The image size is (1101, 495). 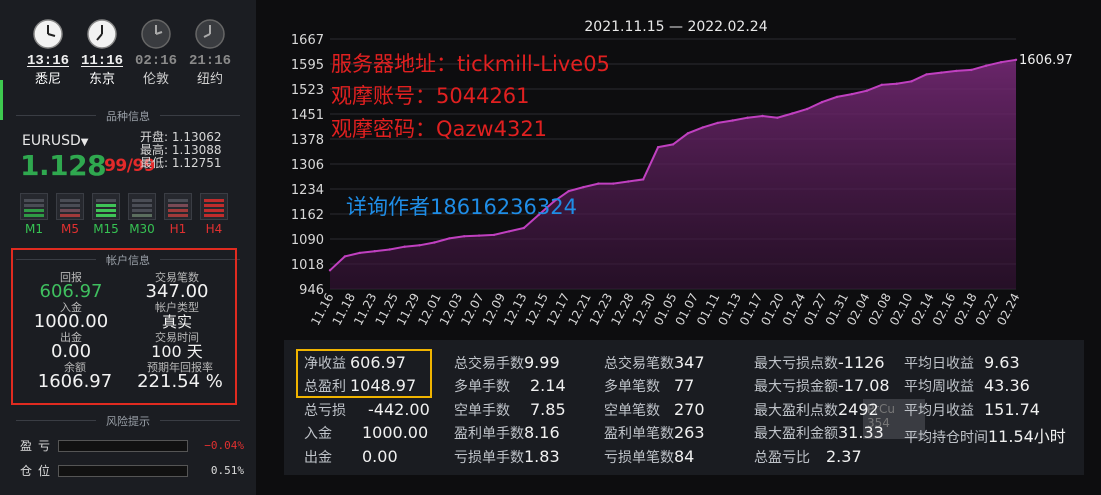 I want to click on symbol-name: EURUSD, so click(x=51, y=141).